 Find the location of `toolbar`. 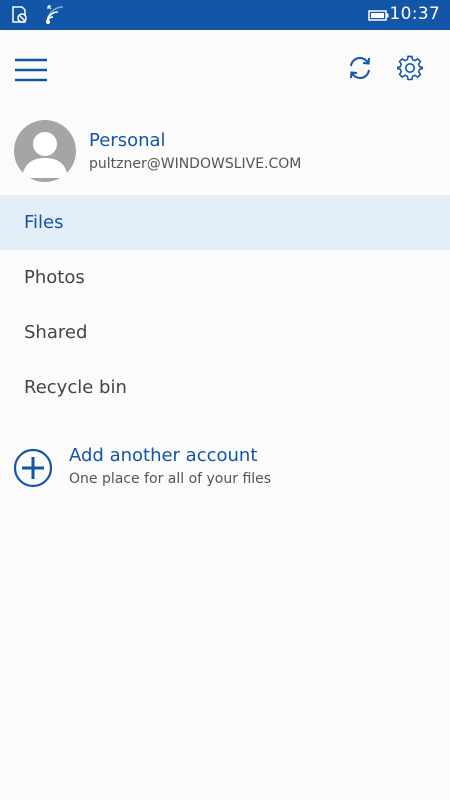

toolbar is located at coordinates (225, 70).